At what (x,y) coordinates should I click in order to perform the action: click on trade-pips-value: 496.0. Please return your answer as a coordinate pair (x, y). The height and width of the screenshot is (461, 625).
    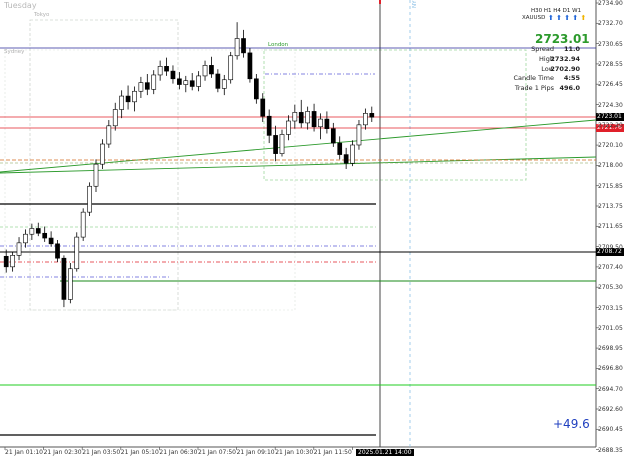
    Looking at the image, I should click on (569, 88).